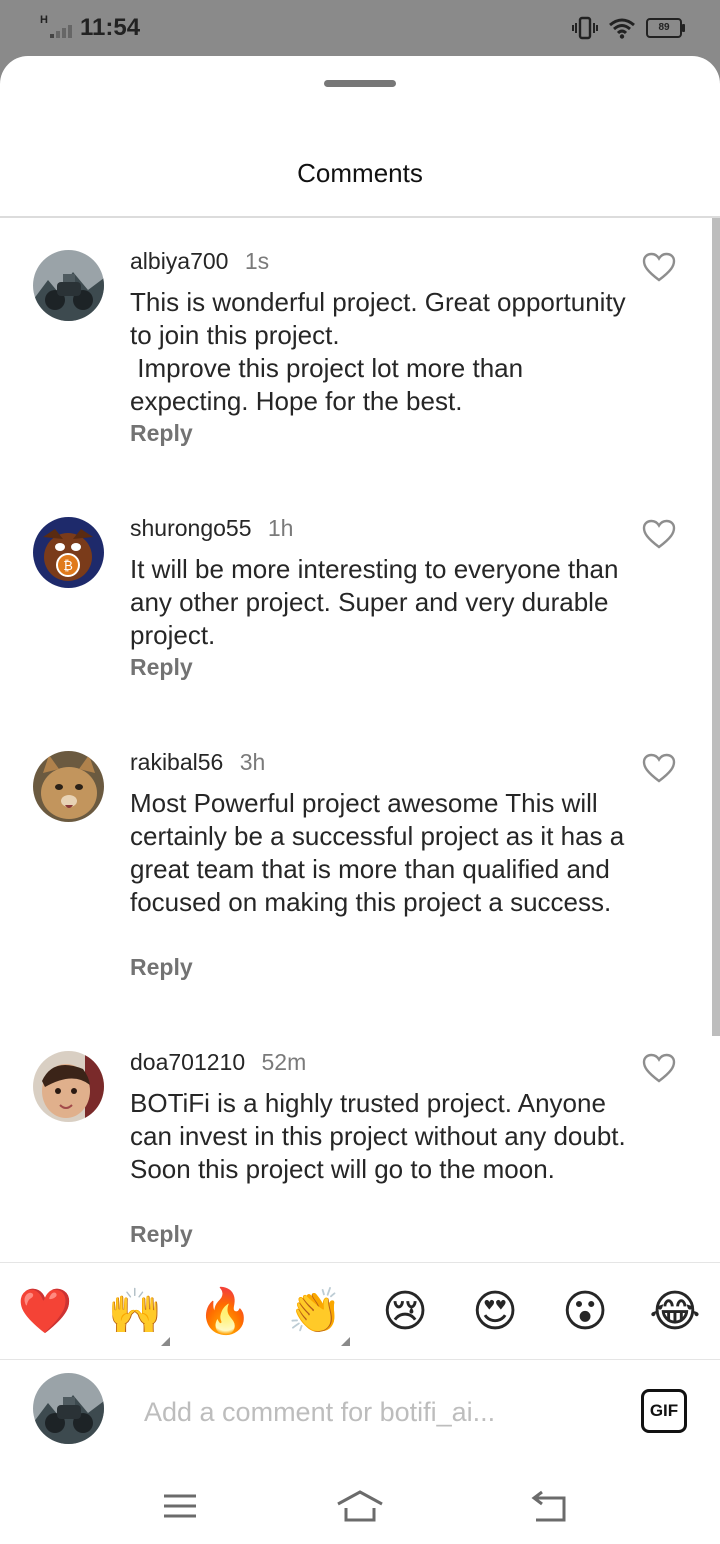  What do you see at coordinates (495, 1312) in the screenshot?
I see `reaction-heart-eyes: 😍` at bounding box center [495, 1312].